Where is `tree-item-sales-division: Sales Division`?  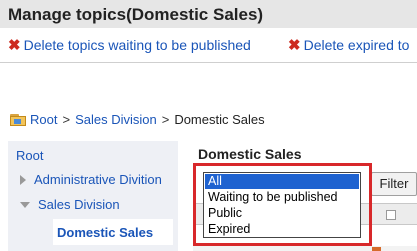 tree-item-sales-division: Sales Division is located at coordinates (70, 204).